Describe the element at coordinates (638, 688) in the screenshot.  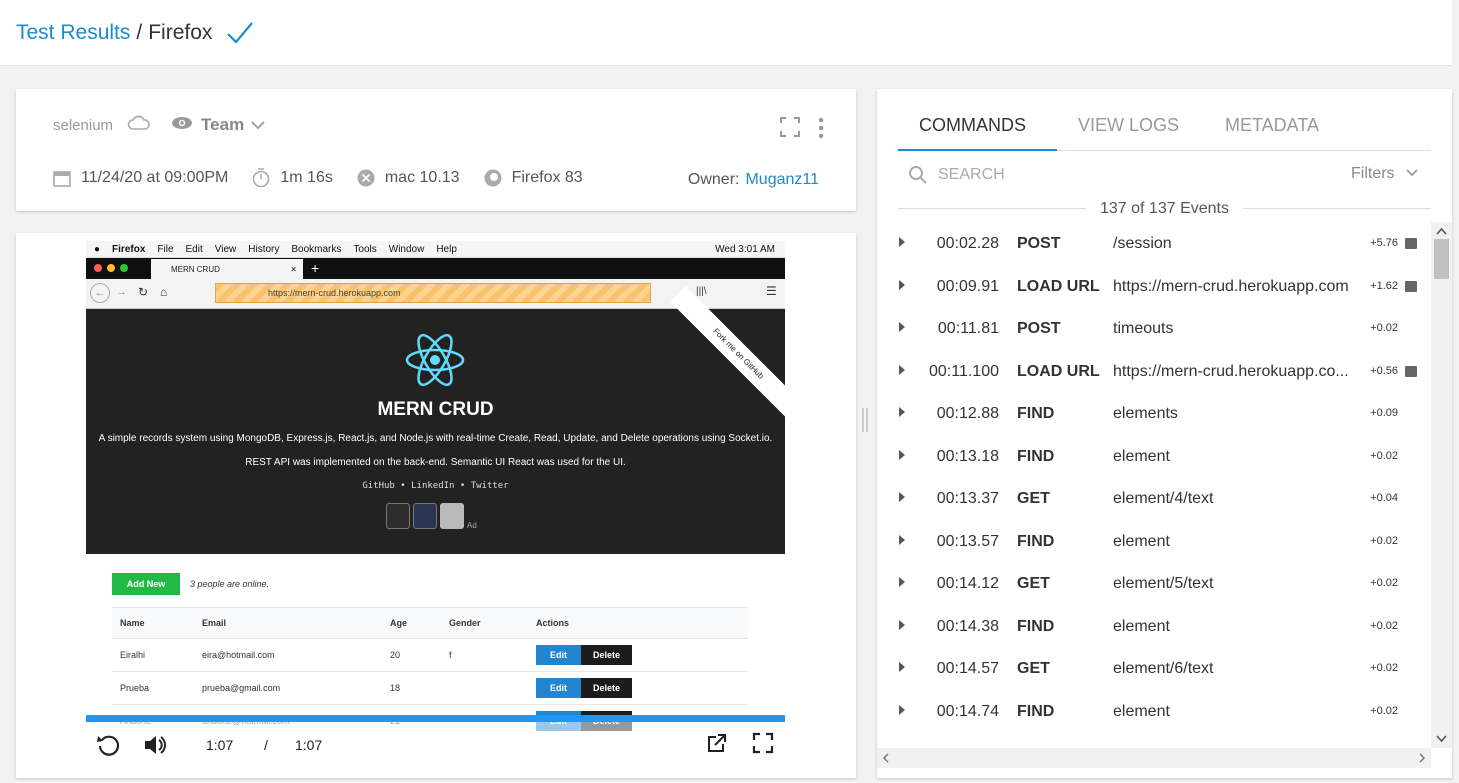
I see `cell-actions: EditDelete` at that location.